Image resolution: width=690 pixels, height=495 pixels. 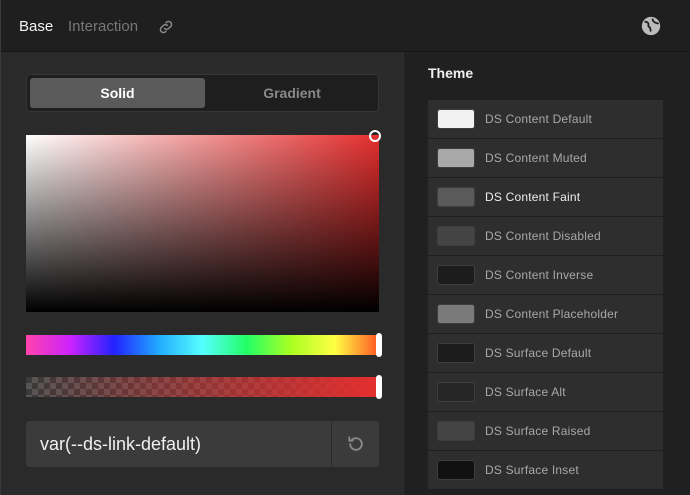 I want to click on panel-header: Base Interaction, so click(x=345, y=26).